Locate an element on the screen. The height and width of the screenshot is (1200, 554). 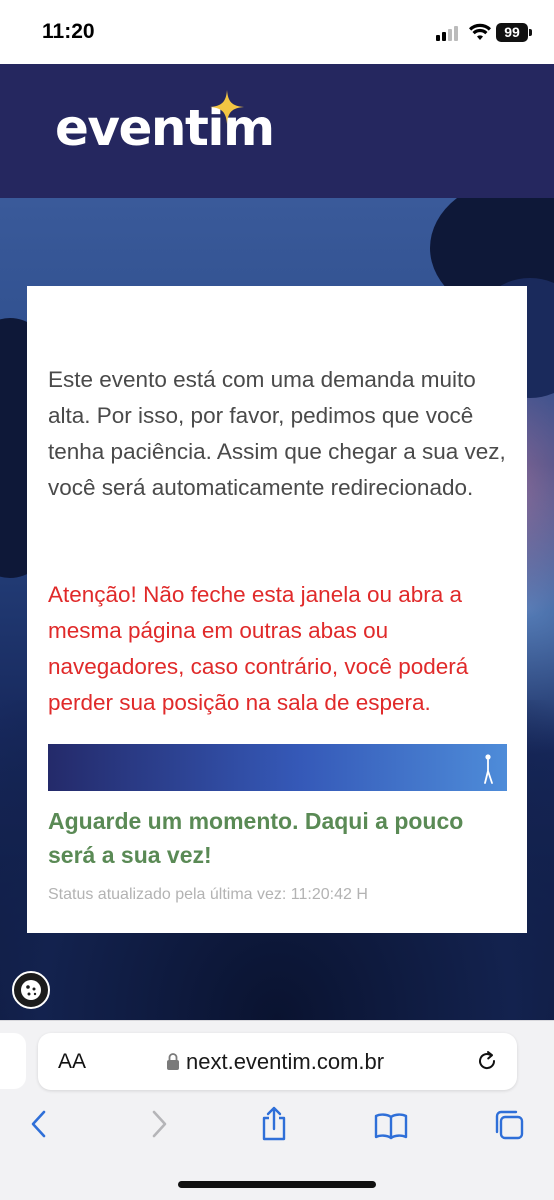
bookmarks-icon is located at coordinates (391, 1126).